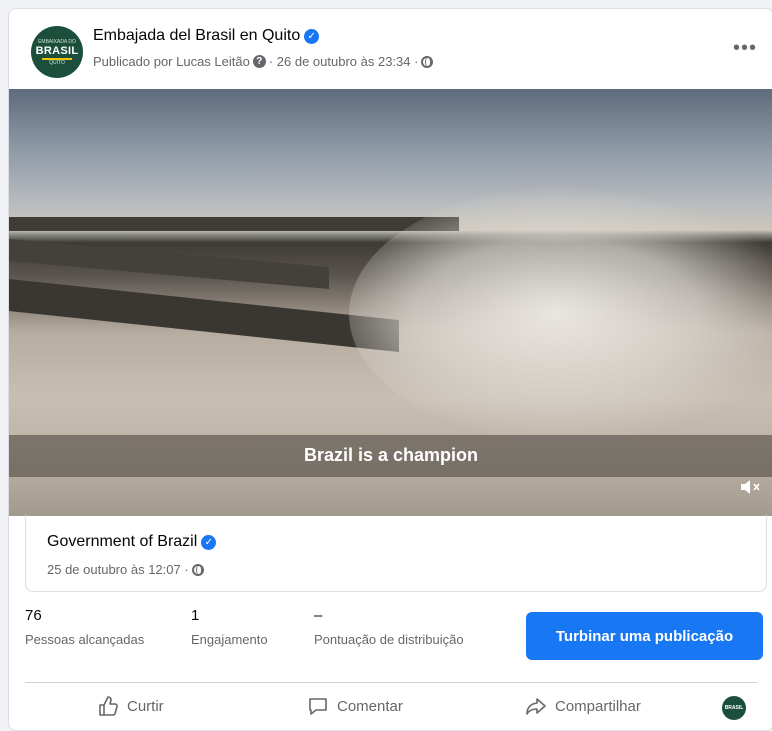 The width and height of the screenshot is (772, 731). What do you see at coordinates (318, 706) in the screenshot?
I see `comment-icon` at bounding box center [318, 706].